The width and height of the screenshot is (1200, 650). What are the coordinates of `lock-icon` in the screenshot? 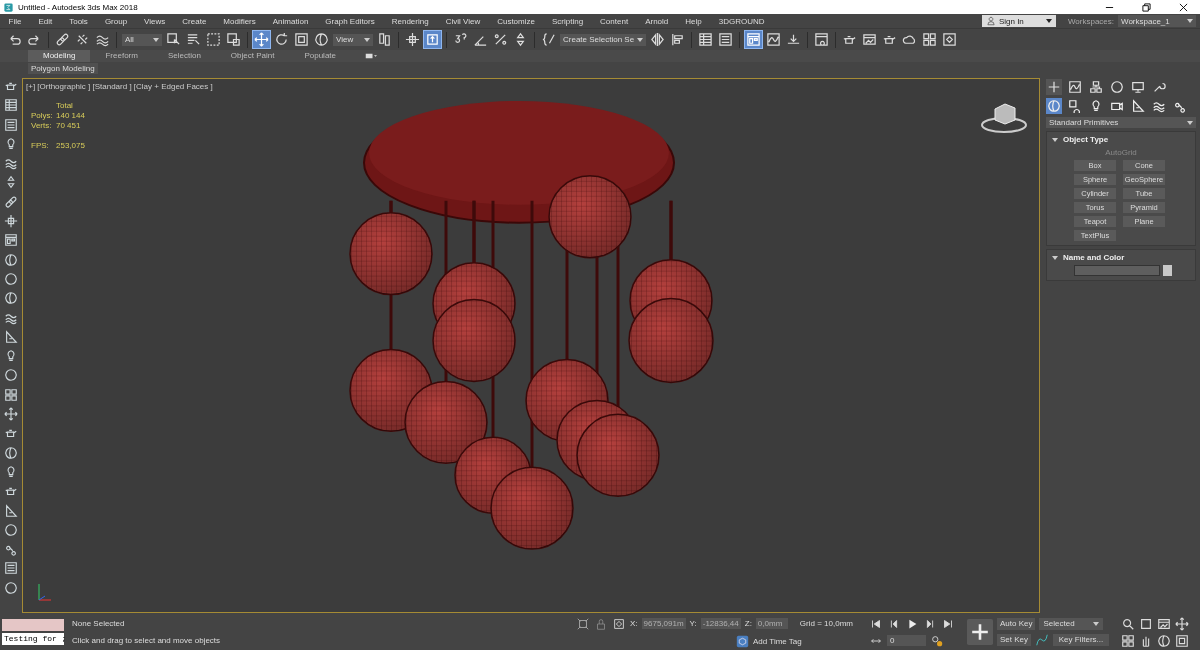 It's located at (601, 623).